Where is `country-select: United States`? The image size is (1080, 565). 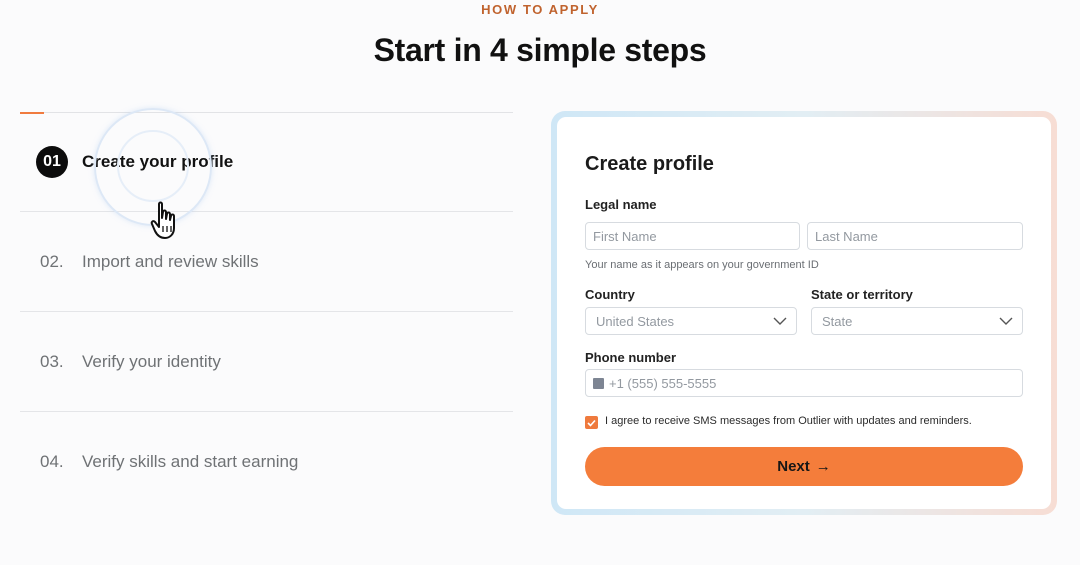 country-select: United States is located at coordinates (691, 321).